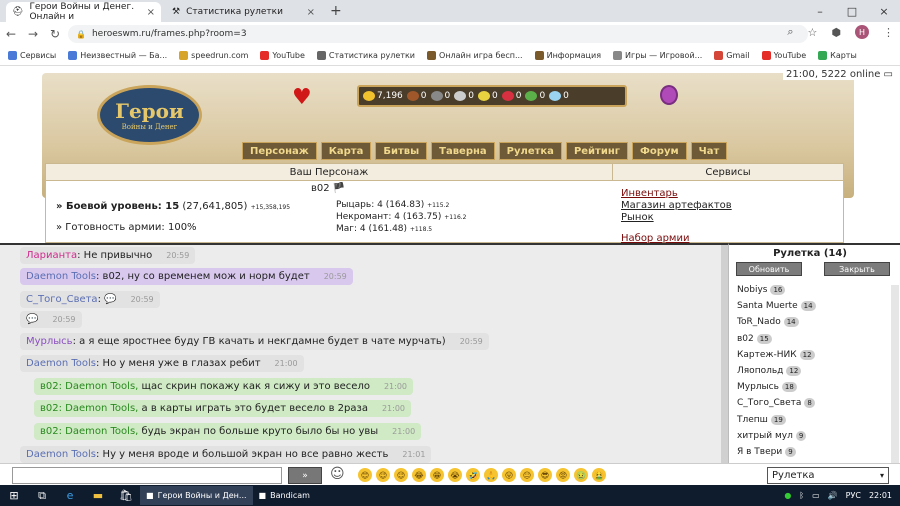  Describe the element at coordinates (767, 387) in the screenshot. I see `user-list-item: Мурлысь 18` at that location.